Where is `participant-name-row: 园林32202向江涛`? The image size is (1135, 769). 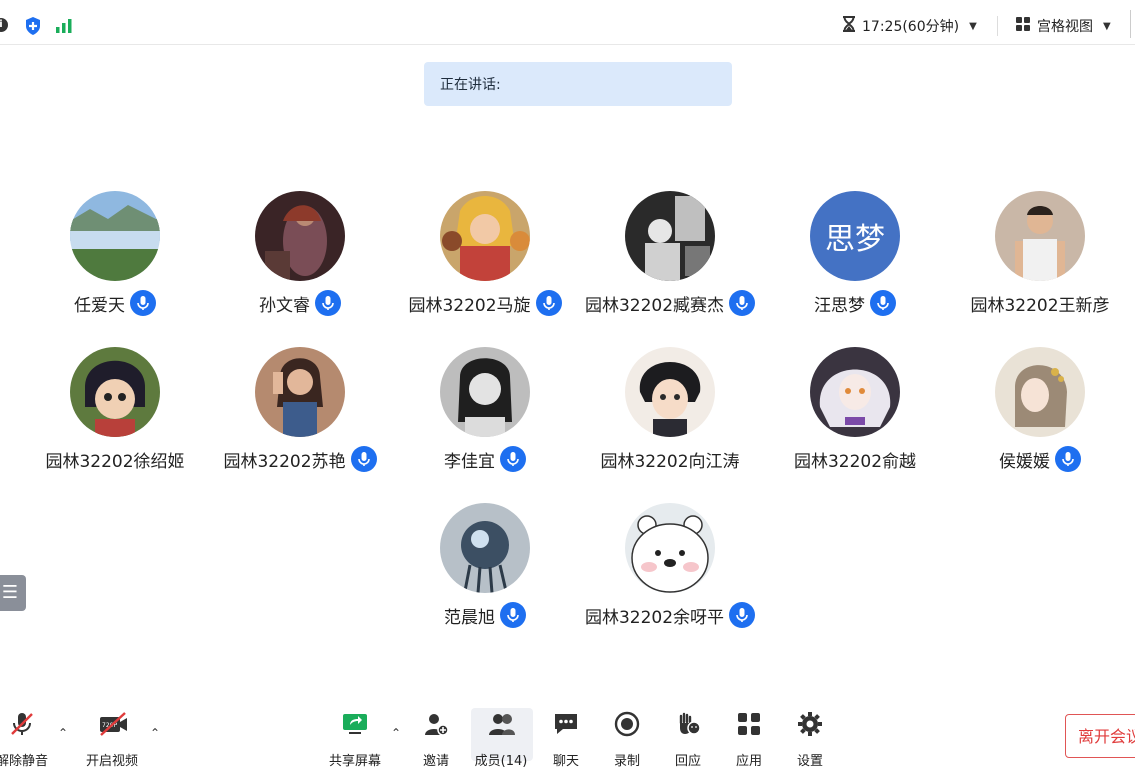
participant-name-row: 园林32202向江涛 is located at coordinates (670, 459).